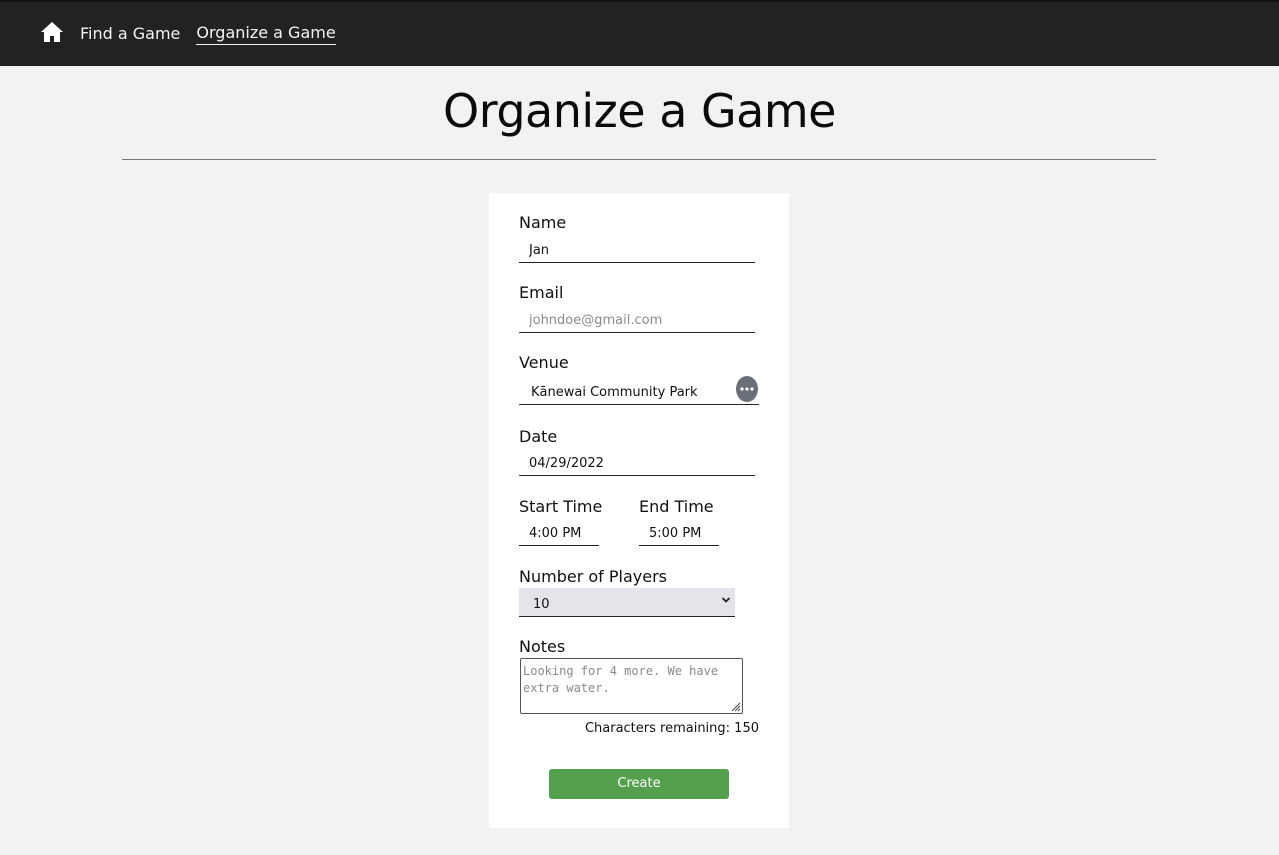  I want to click on players-label: Number of Players, so click(593, 576).